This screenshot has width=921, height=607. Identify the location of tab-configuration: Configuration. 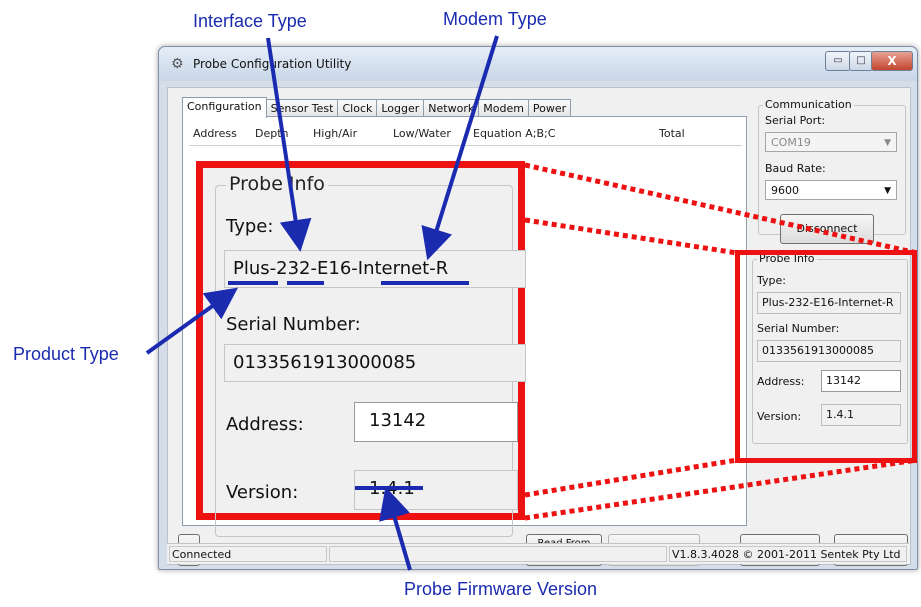
(224, 107).